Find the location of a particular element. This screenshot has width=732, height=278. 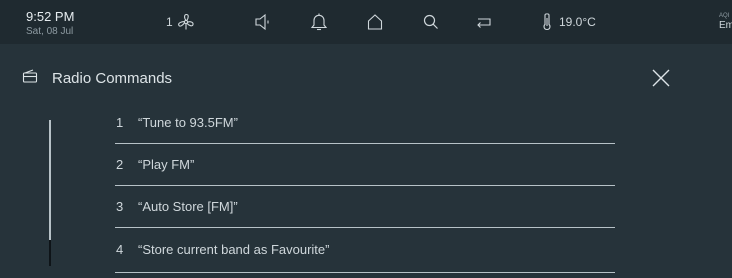

notifications-button is located at coordinates (319, 22).